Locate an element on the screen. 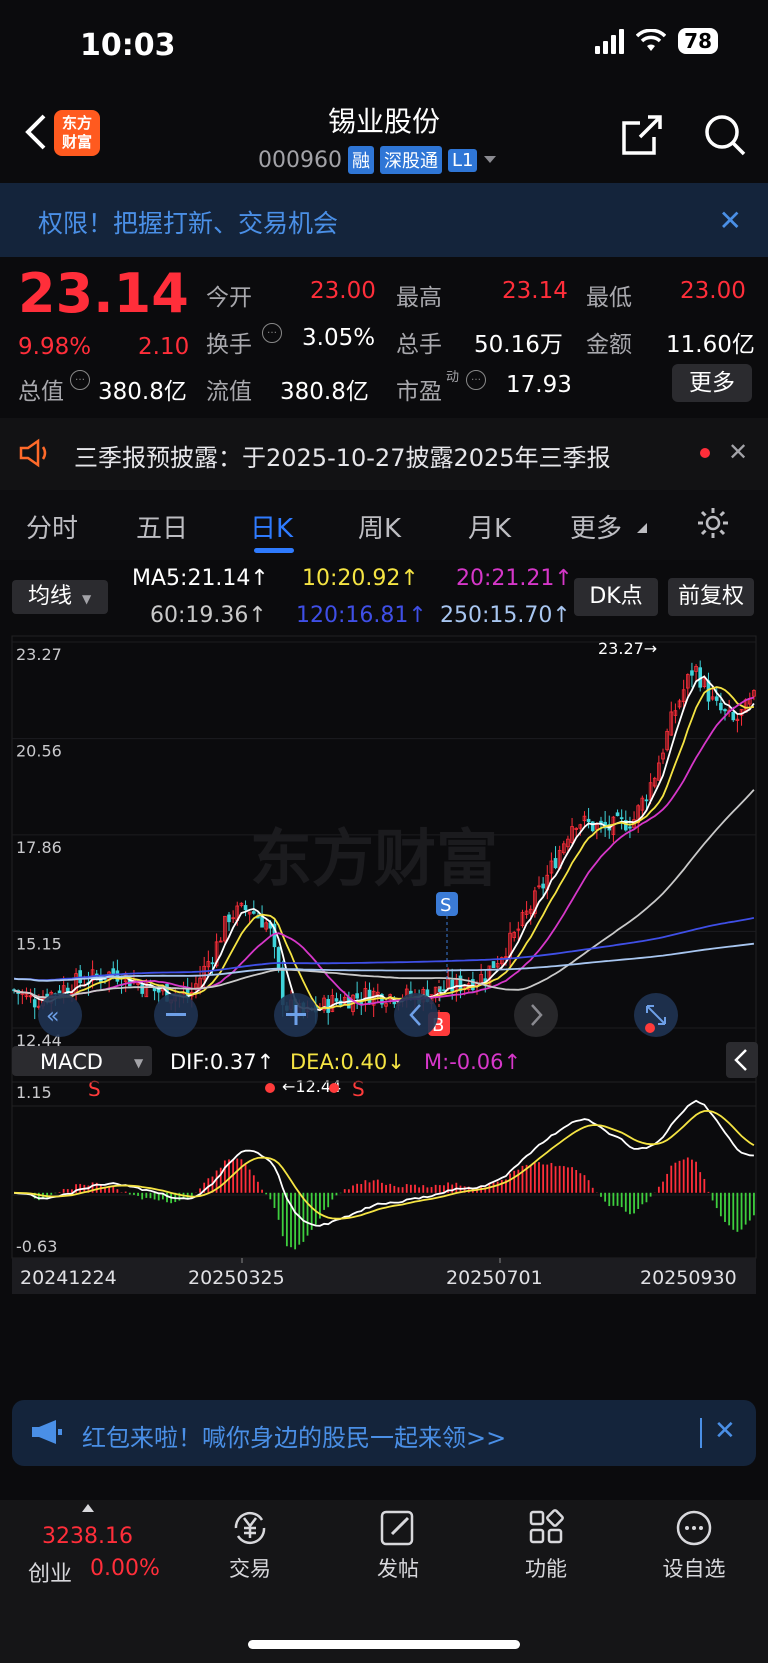 Image resolution: width=768 pixels, height=1663 pixels. share-icon is located at coordinates (642, 135).